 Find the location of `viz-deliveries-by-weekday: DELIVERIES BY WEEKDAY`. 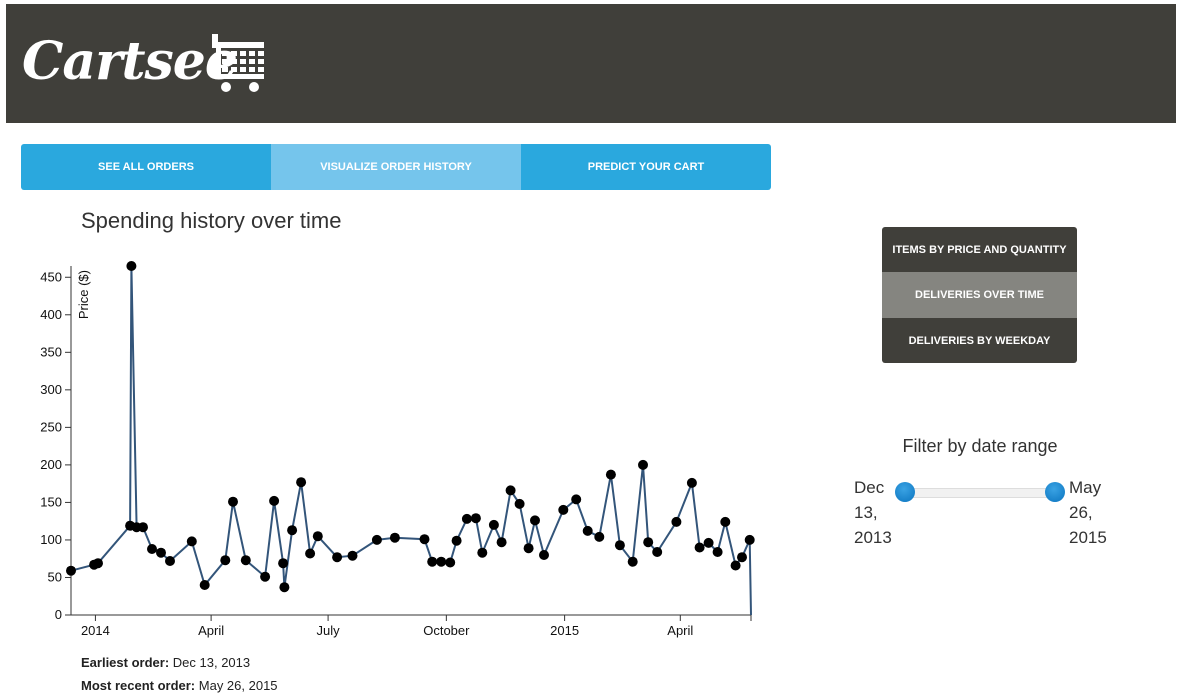

viz-deliveries-by-weekday: DELIVERIES BY WEEKDAY is located at coordinates (979, 340).